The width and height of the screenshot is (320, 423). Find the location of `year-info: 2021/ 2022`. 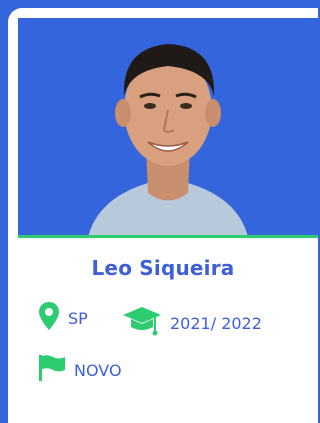

year-info: 2021/ 2022 is located at coordinates (192, 323).